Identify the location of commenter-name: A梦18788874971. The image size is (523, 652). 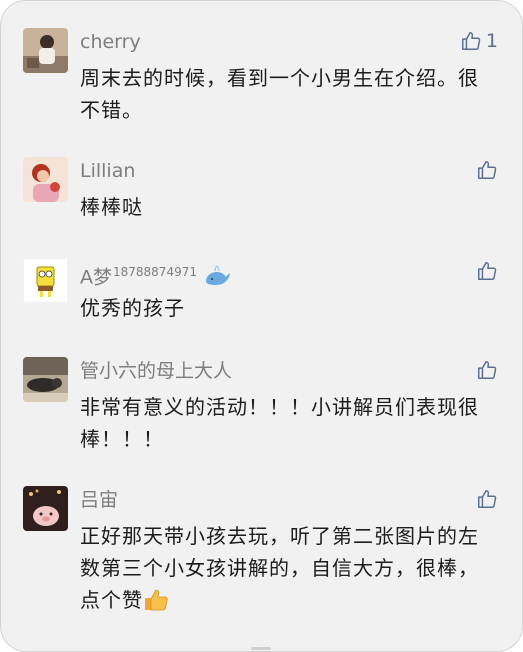
(155, 274).